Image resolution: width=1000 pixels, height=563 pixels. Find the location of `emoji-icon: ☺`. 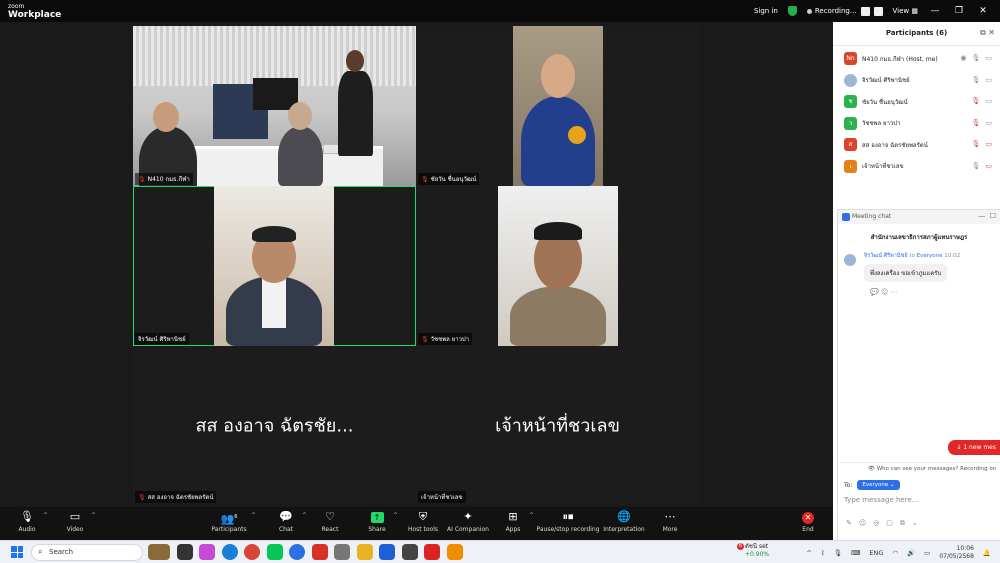

emoji-icon: ☺ is located at coordinates (862, 523).